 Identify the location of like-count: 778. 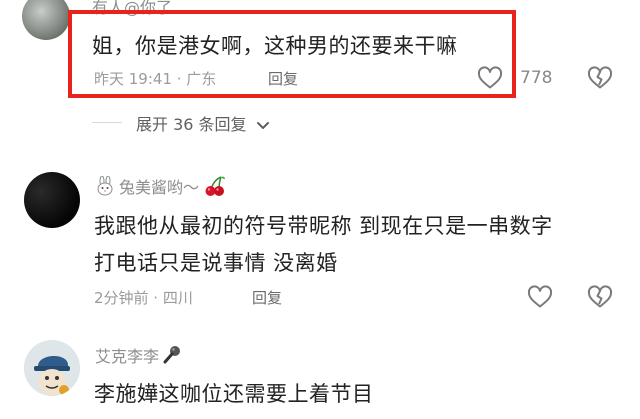
(536, 78).